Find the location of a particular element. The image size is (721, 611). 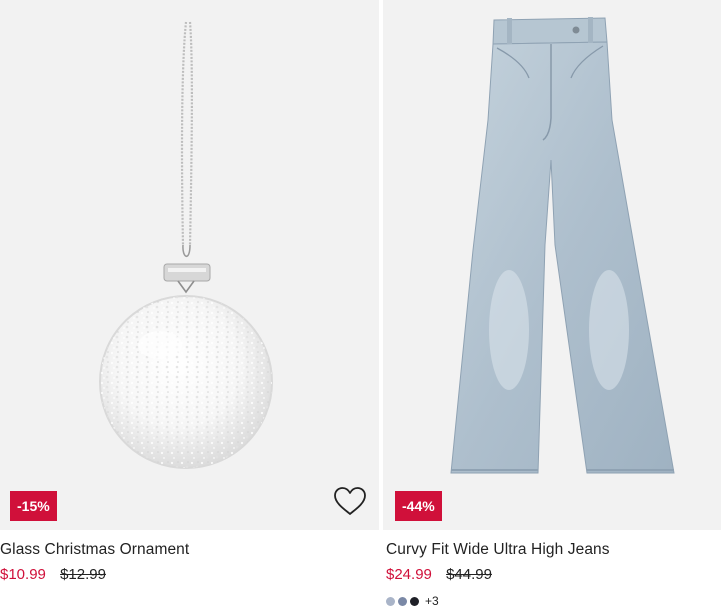

product-name: Glass Christmas Ornament is located at coordinates (94, 550).